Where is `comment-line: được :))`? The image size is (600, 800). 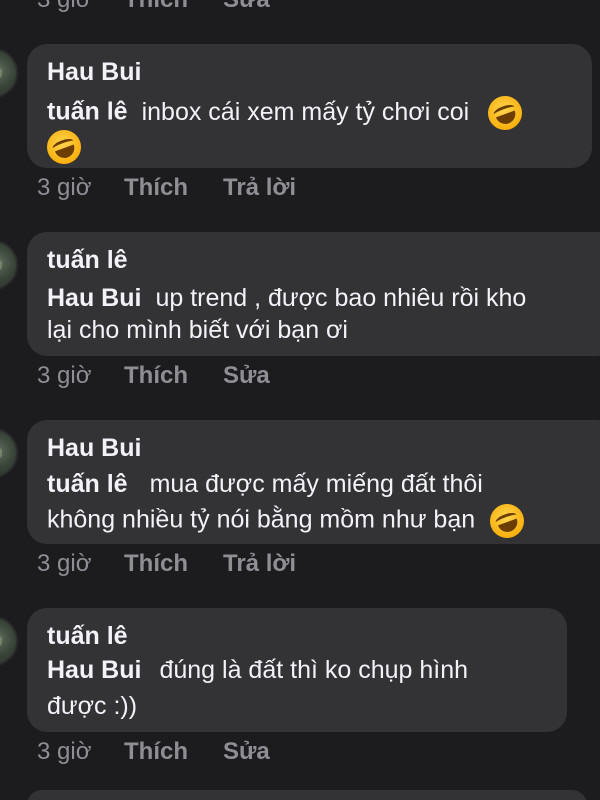 comment-line: được :)) is located at coordinates (92, 706).